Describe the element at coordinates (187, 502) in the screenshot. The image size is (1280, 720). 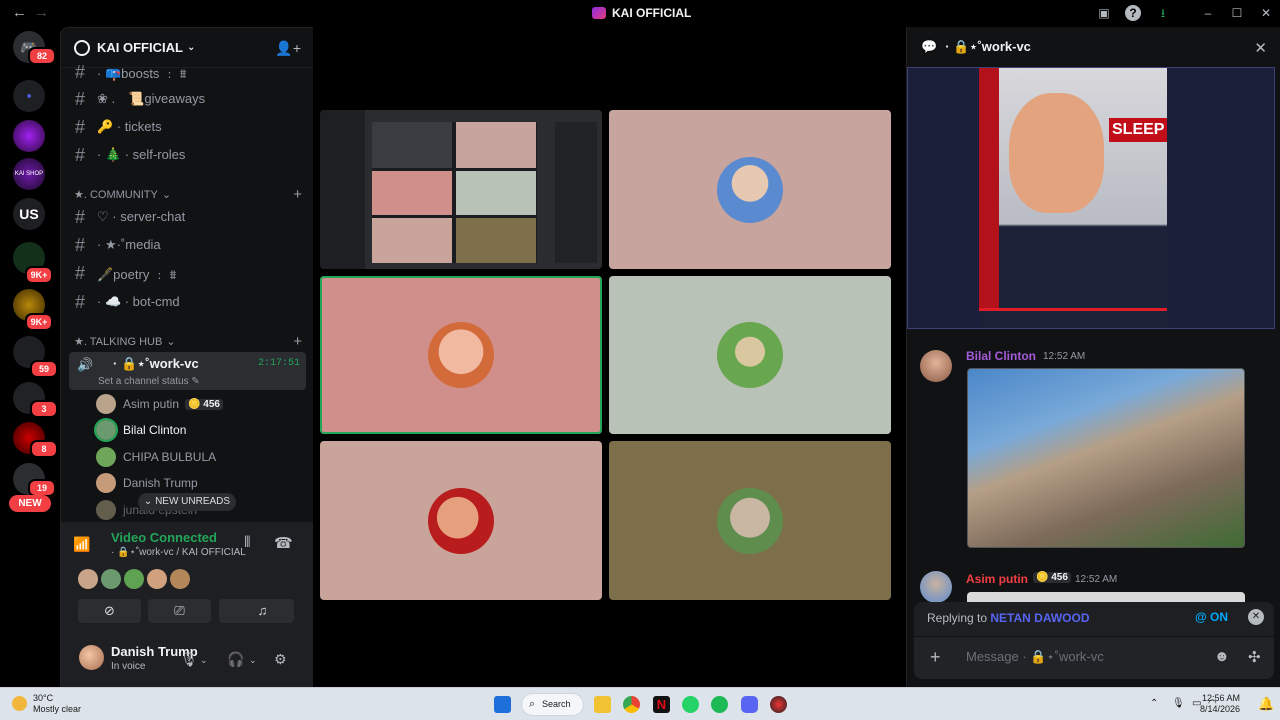
I see `new-unreads-pill: ⌄ NEW UNREADS` at that location.